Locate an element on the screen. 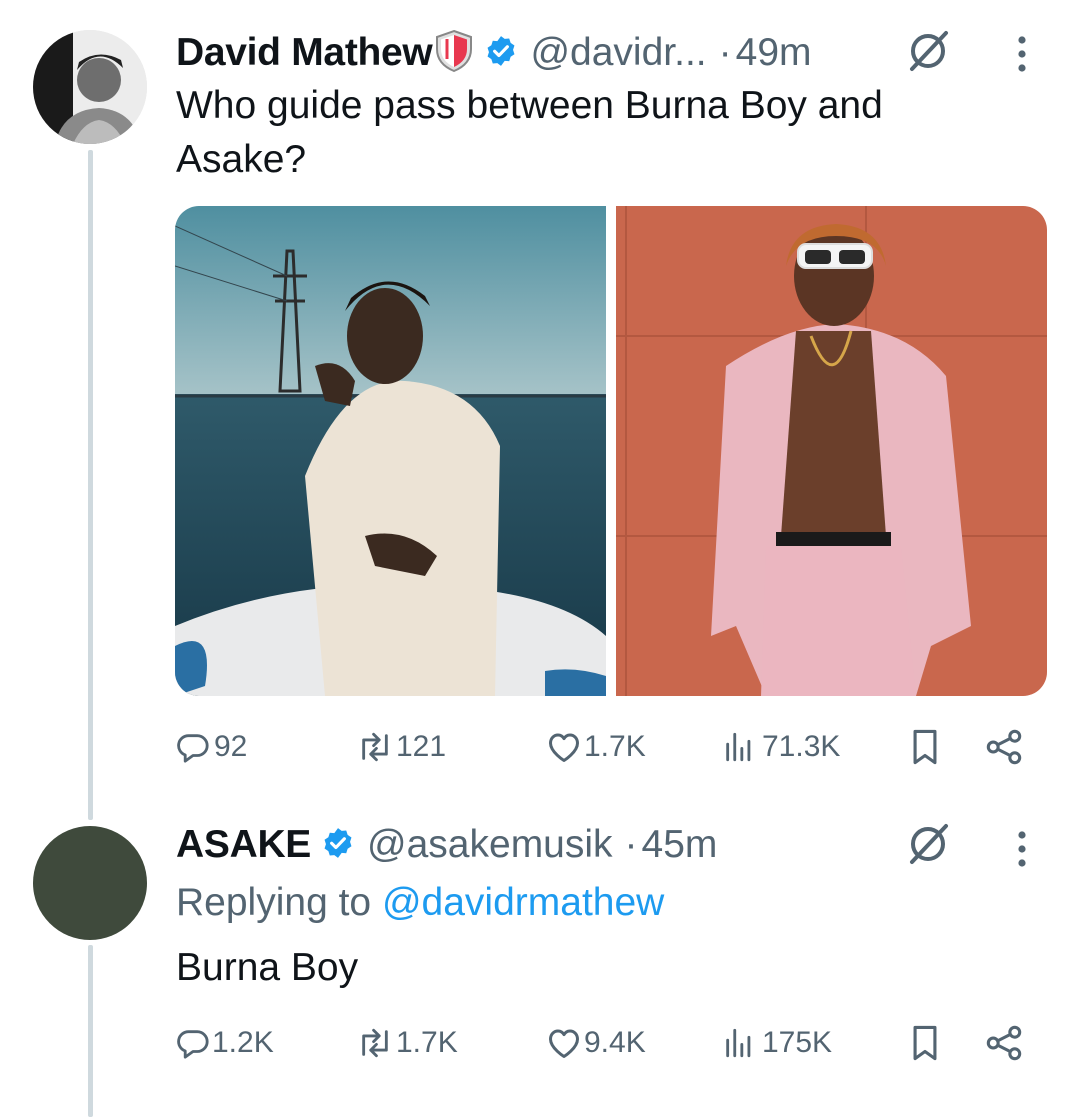 The width and height of the screenshot is (1080, 1117). tweet-text-line-1: Who guide pass between Burna Boy and is located at coordinates (529, 105).